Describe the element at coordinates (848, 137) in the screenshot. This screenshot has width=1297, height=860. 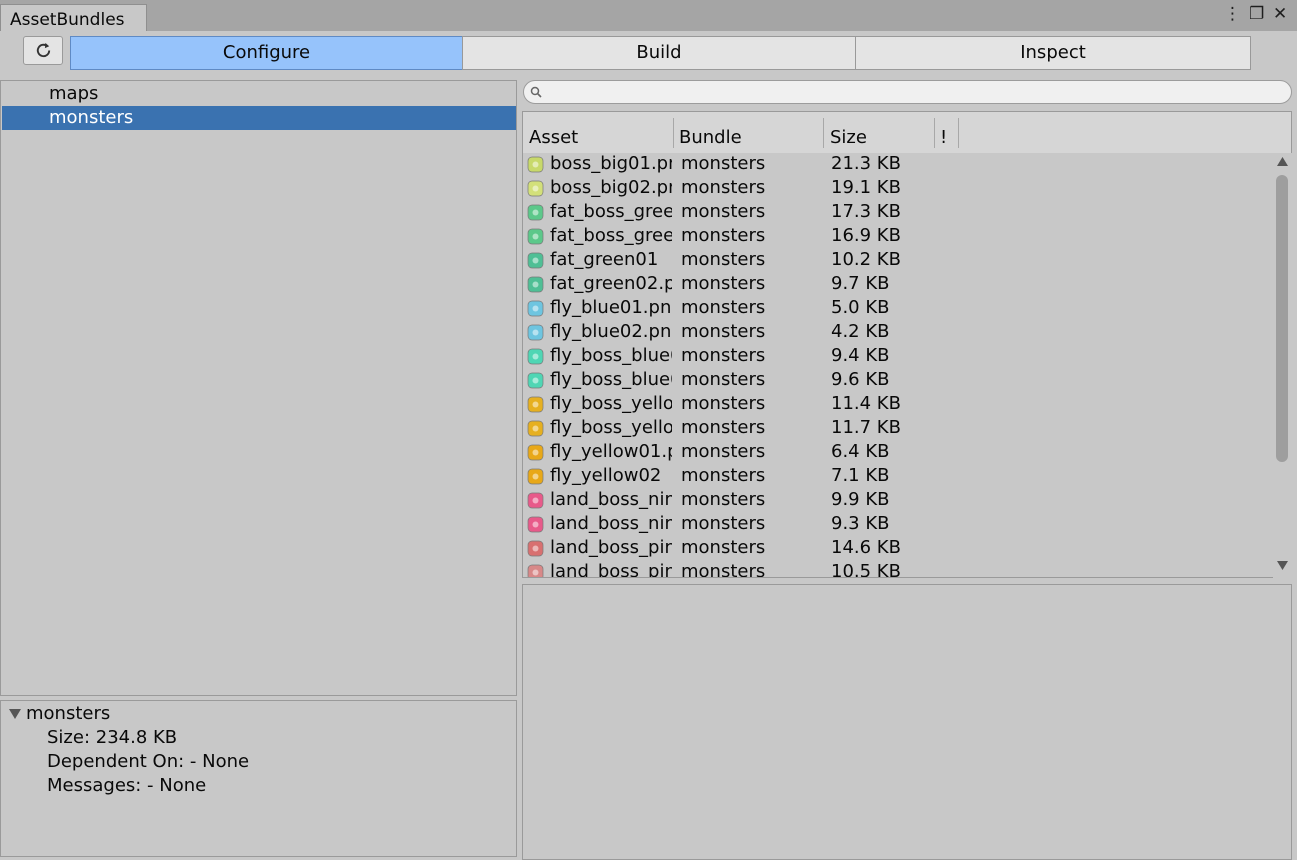
I see `column-header-size: Size` at that location.